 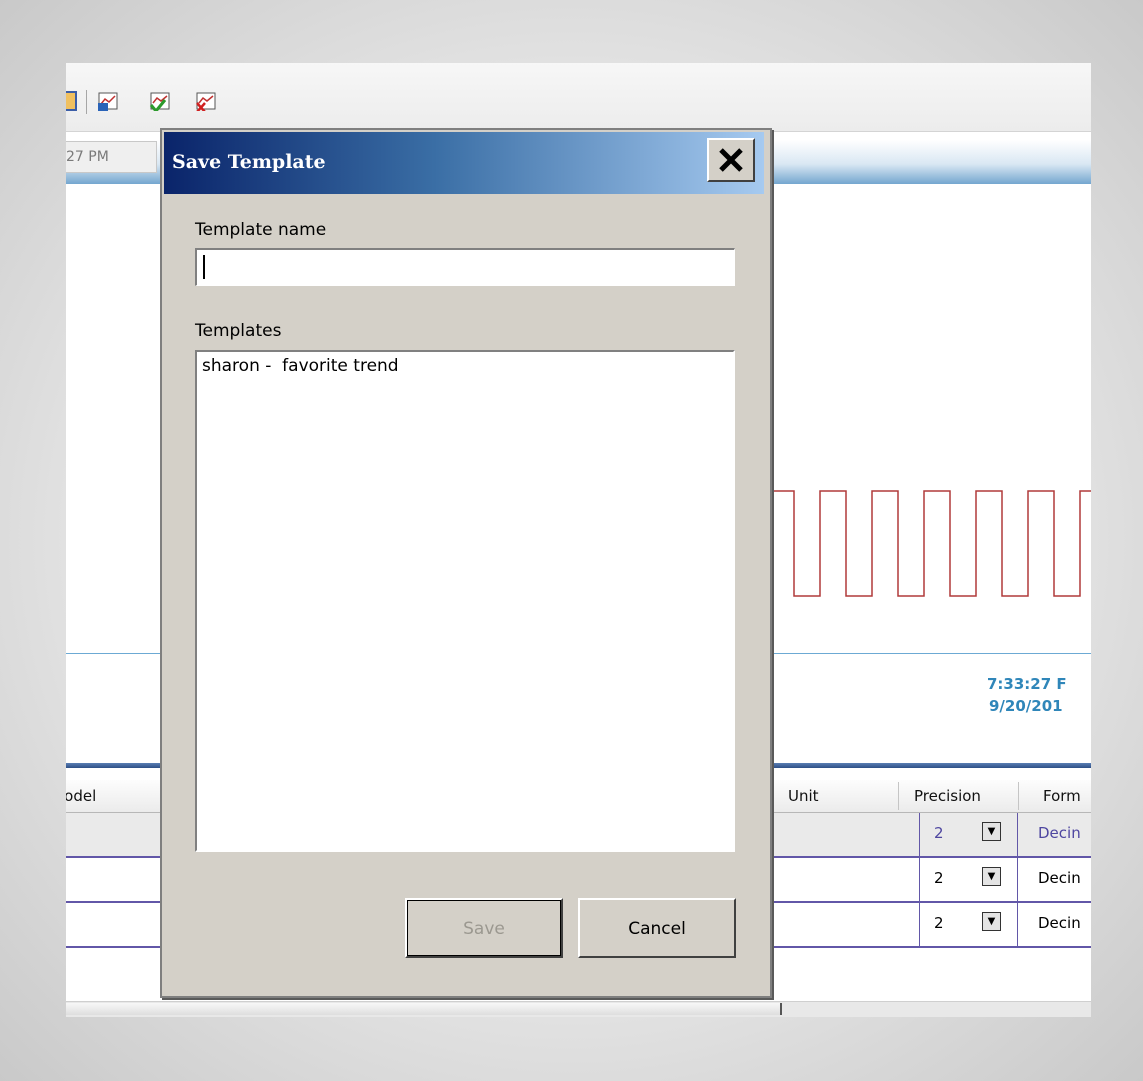 I want to click on scrollbar-thumb, so click(x=424, y=1009).